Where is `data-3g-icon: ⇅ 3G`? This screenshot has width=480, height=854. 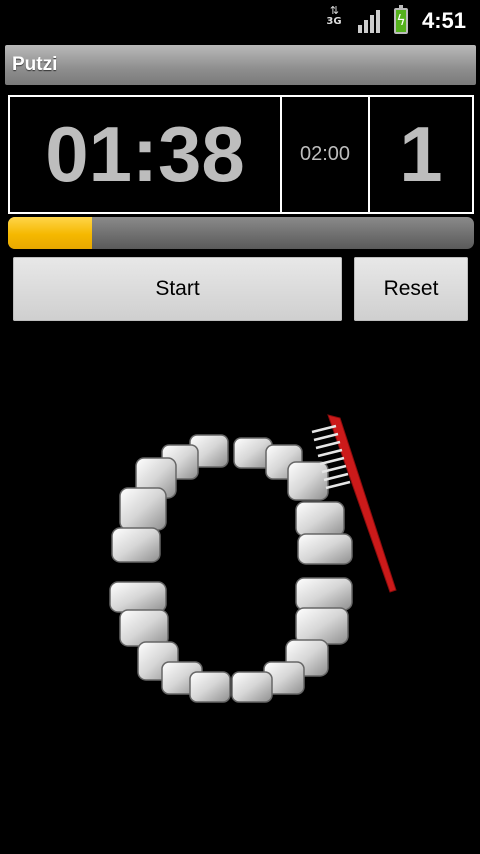
data-3g-icon: ⇅ 3G is located at coordinates (334, 20).